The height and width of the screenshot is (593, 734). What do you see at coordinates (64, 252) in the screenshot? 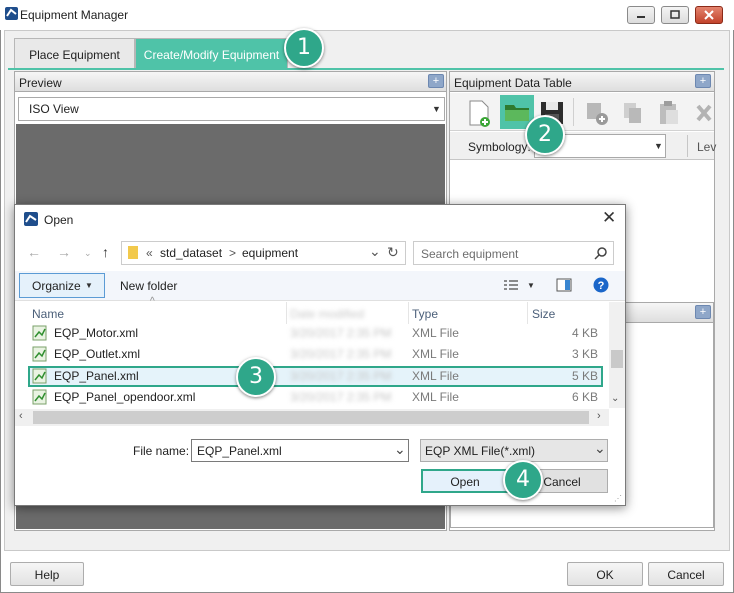
I see `forward-arrow-icon: →` at bounding box center [64, 252].